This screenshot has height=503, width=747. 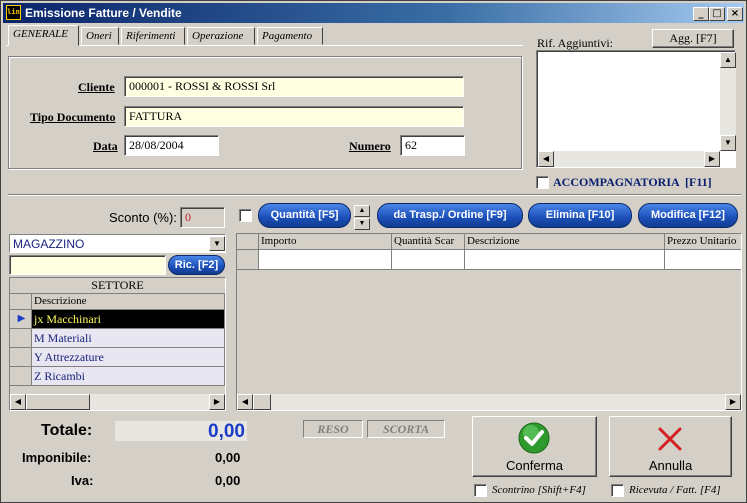 I want to click on settore-title: SETTORE, so click(x=117, y=286).